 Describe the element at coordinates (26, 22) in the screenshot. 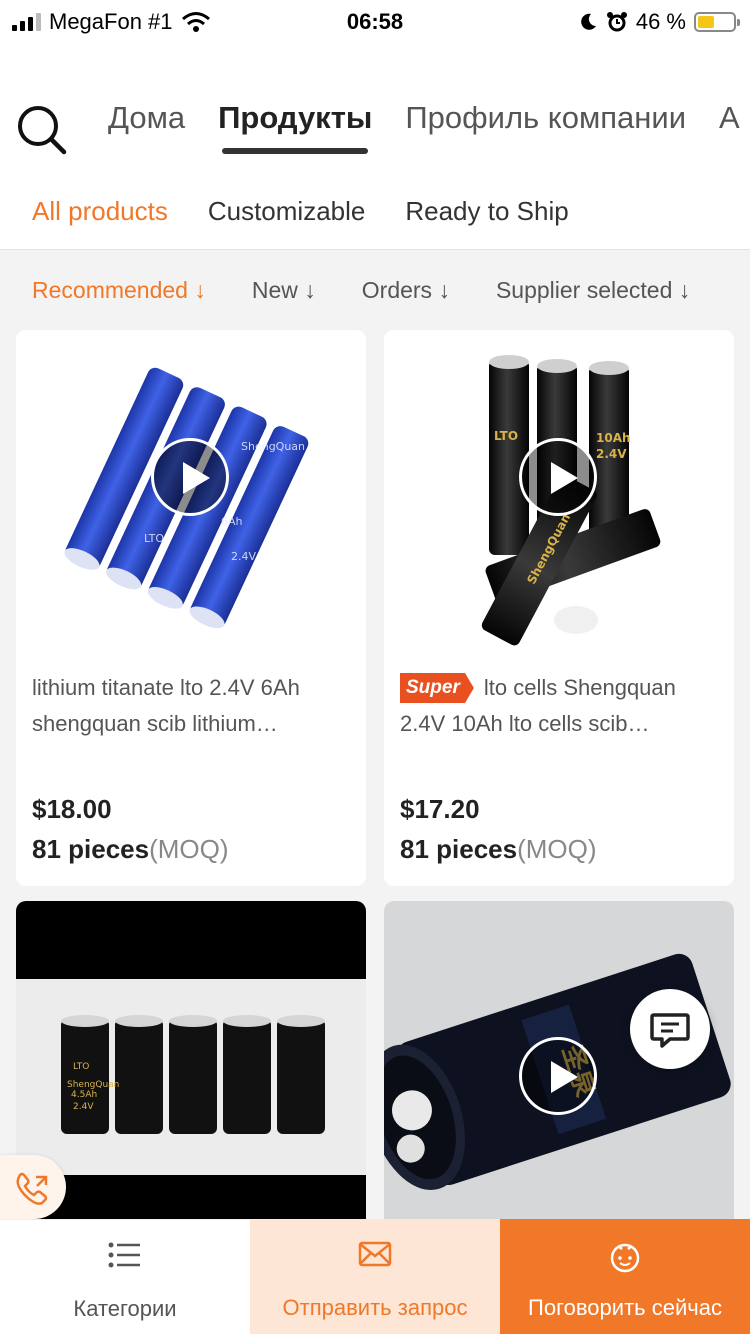

I see `signal-icon` at that location.